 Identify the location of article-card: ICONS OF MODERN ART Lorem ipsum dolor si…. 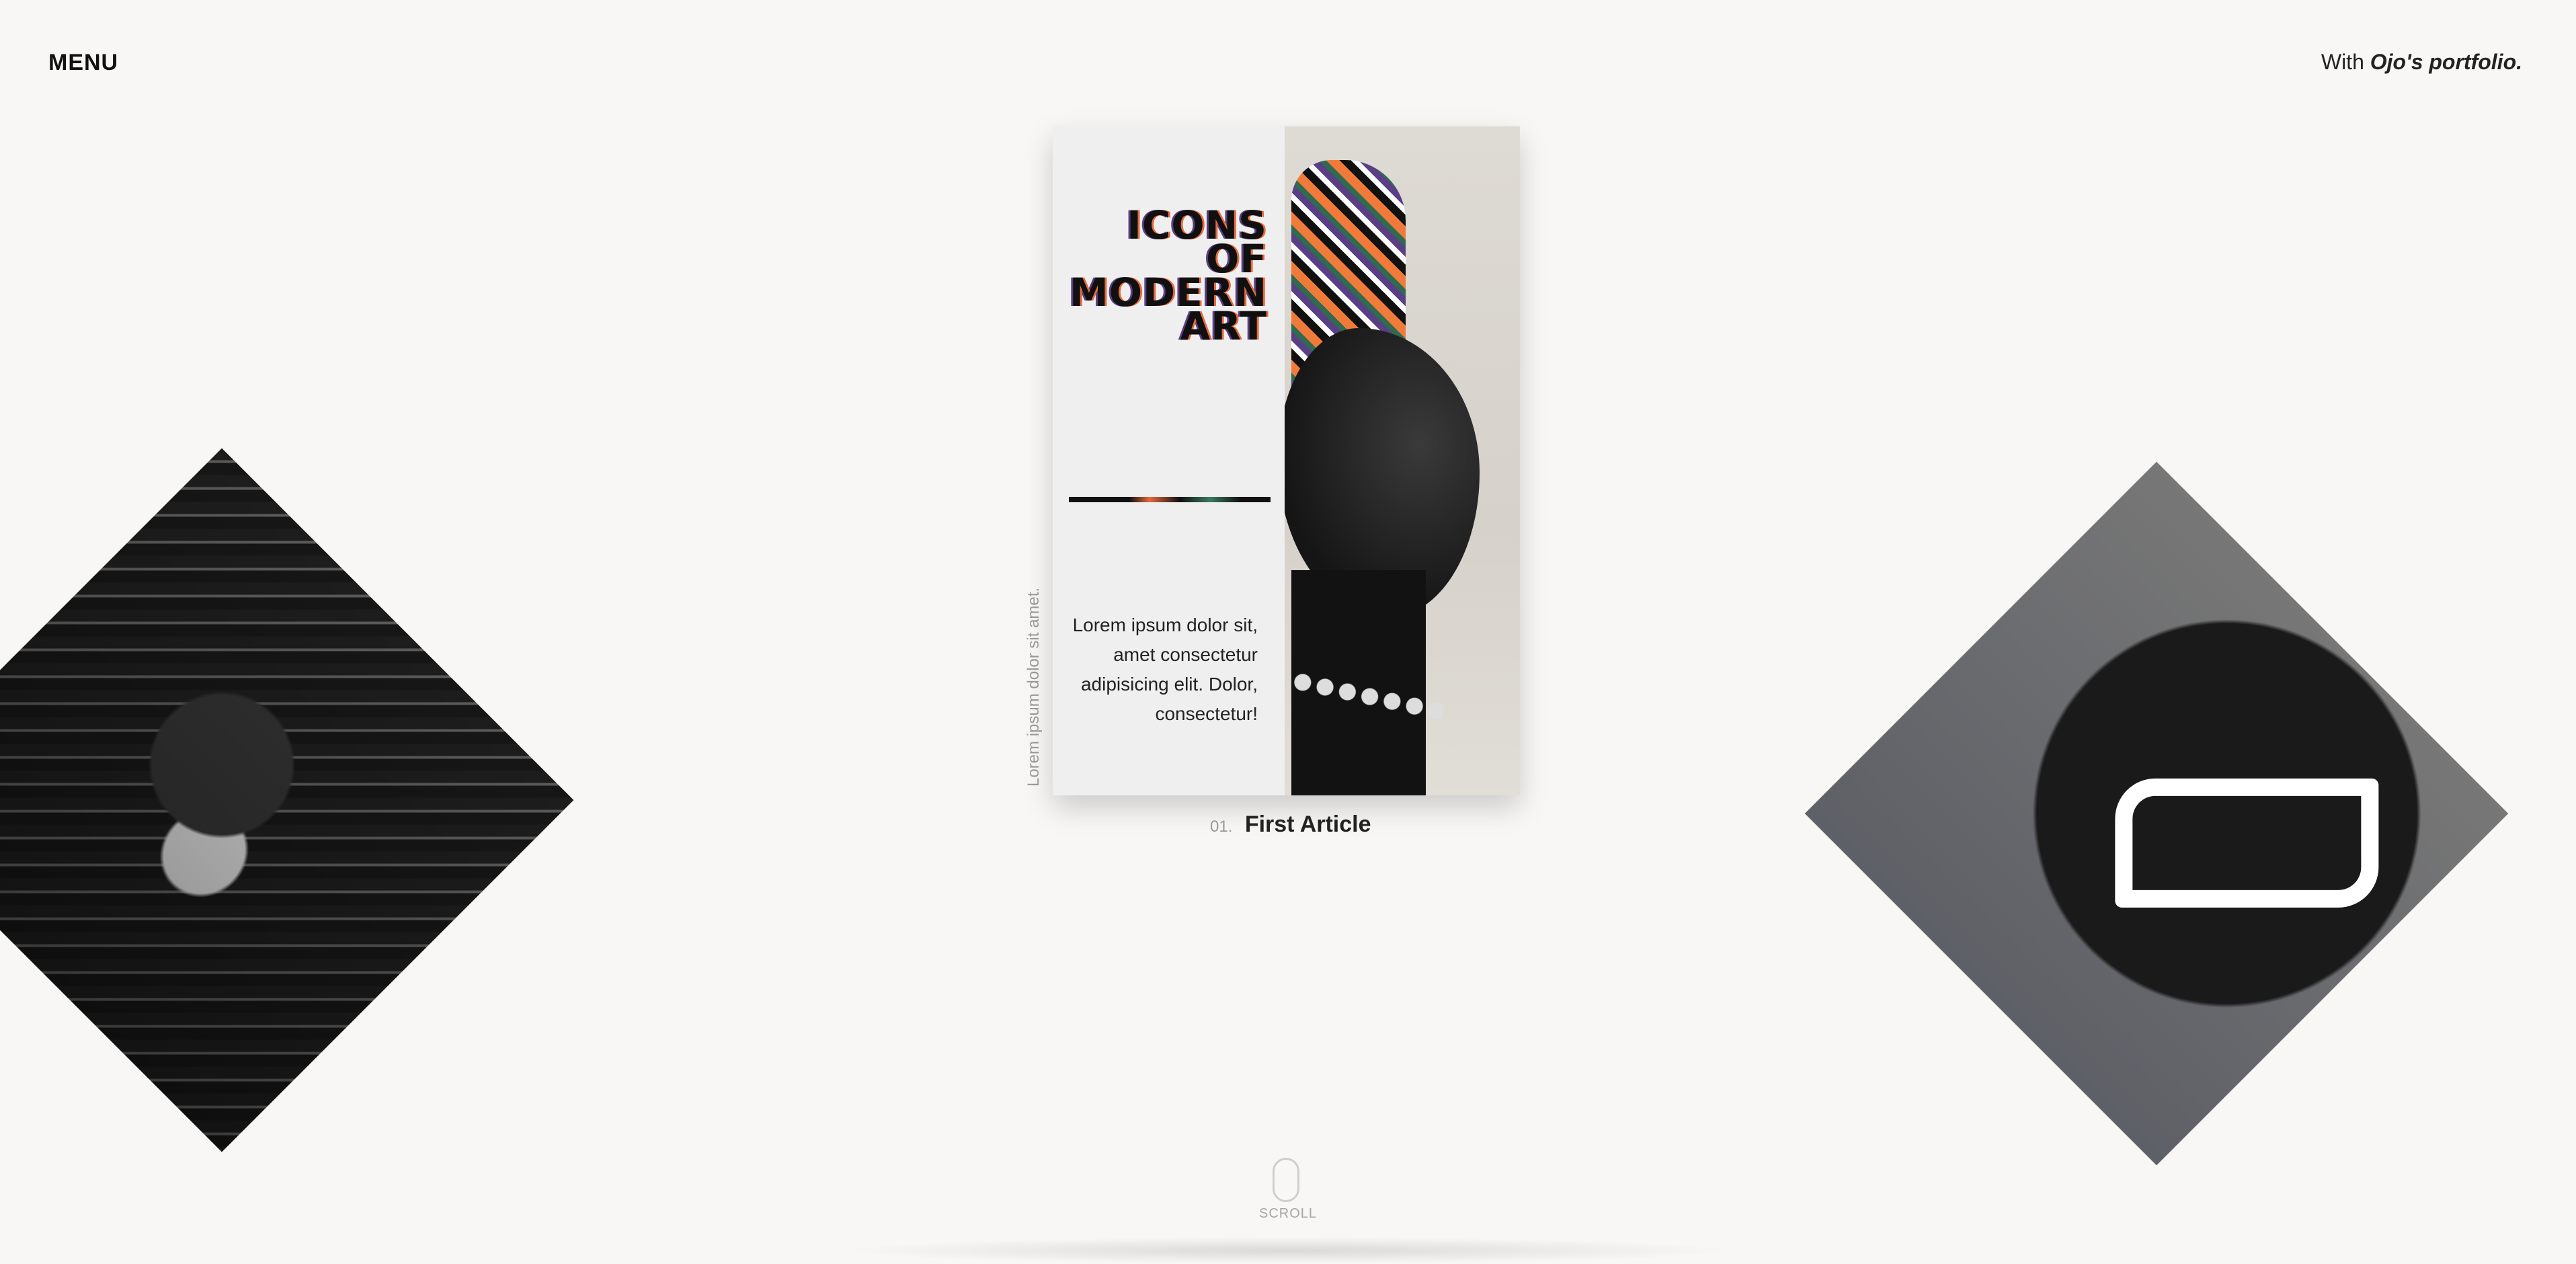
(1286, 460).